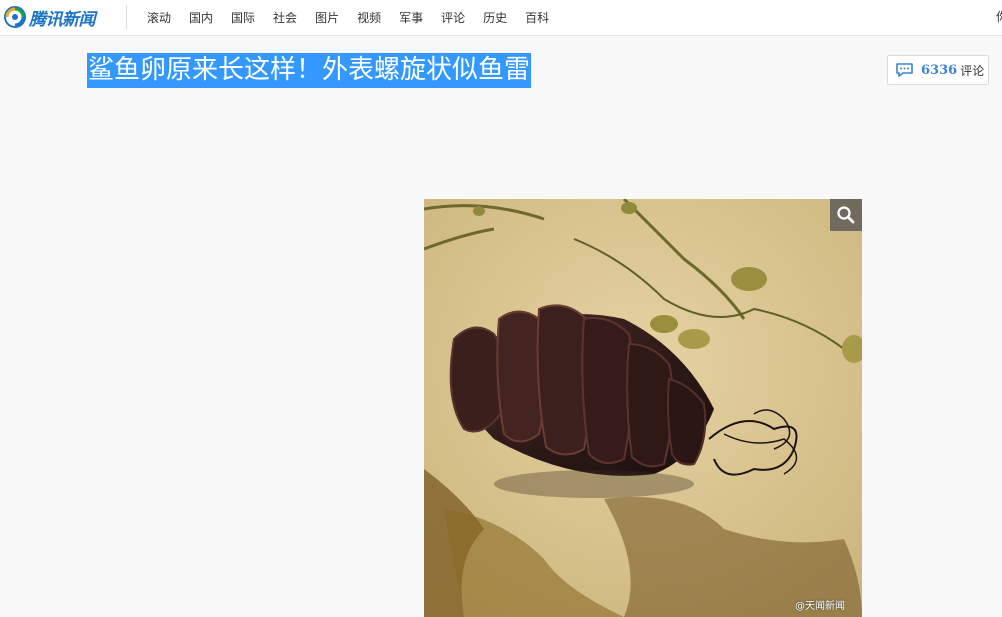 The height and width of the screenshot is (617, 1002). Describe the element at coordinates (201, 17) in the screenshot. I see `nav-item-domestic: 国内` at that location.